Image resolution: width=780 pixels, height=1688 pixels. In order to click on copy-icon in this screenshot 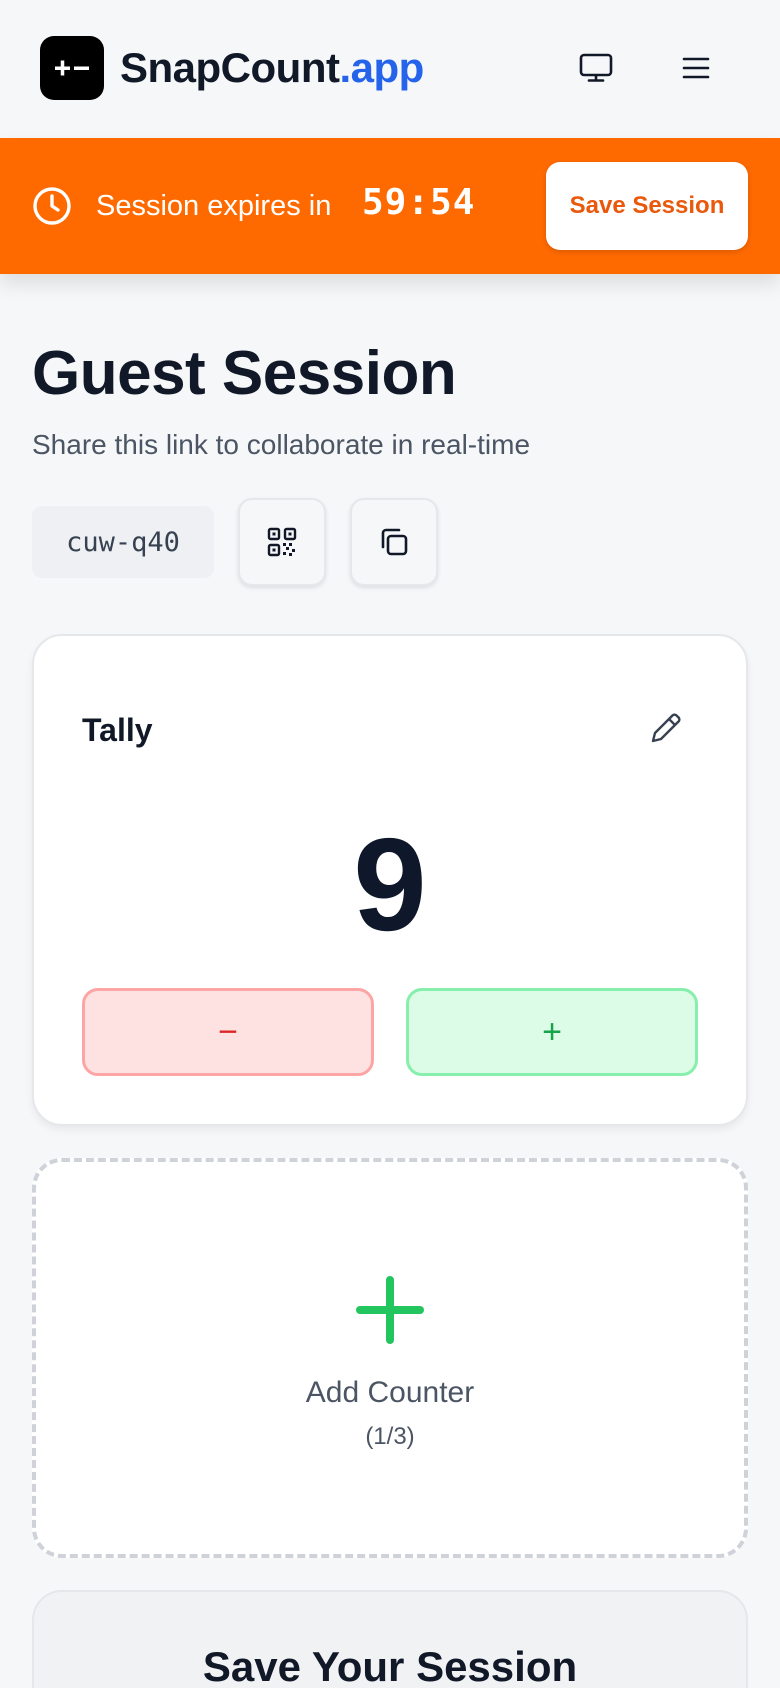, I will do `click(394, 542)`.